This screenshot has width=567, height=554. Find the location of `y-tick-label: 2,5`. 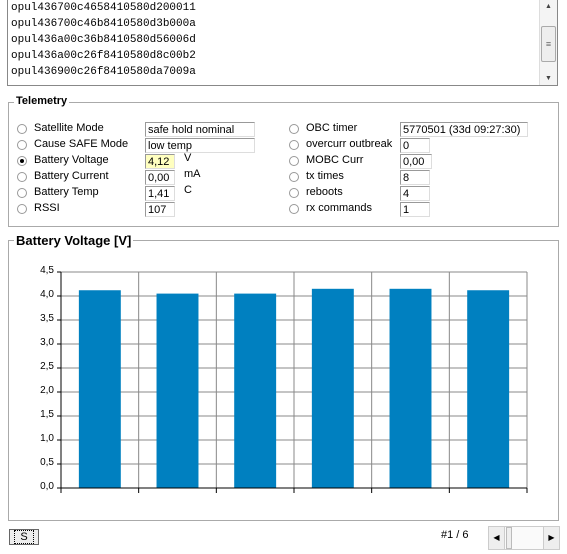

y-tick-label: 2,5 is located at coordinates (47, 366).